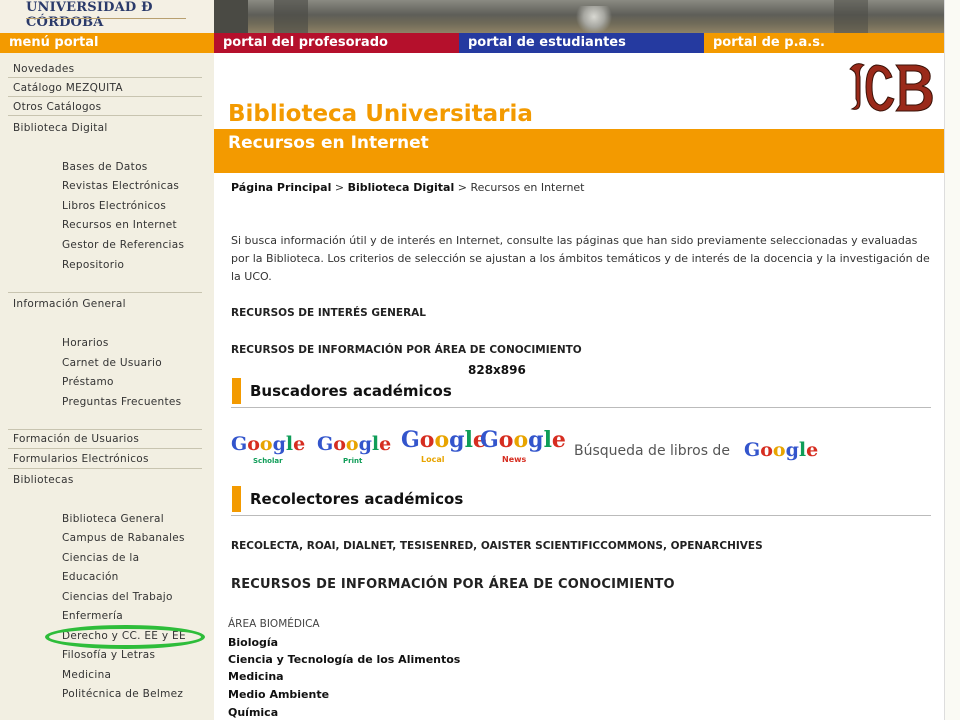 The image size is (960, 720). I want to click on sidebar-subitem-horarios: Horarios, so click(85, 343).